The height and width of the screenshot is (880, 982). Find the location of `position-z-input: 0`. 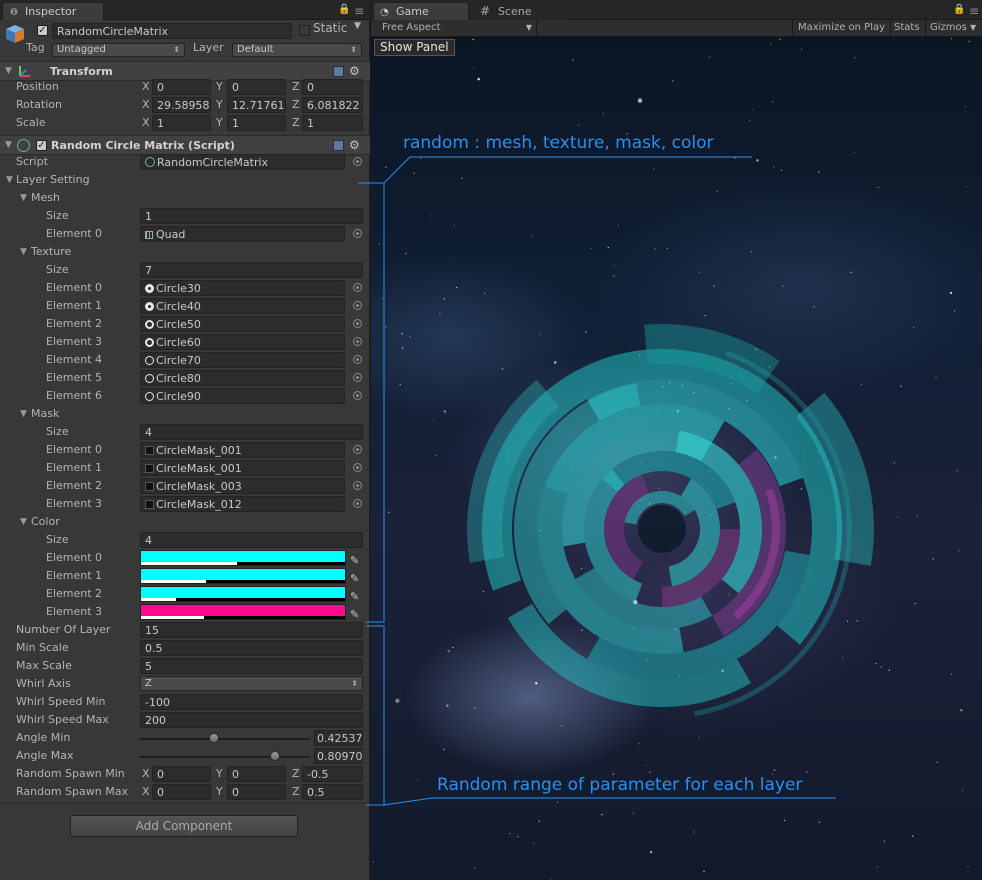

position-z-input: 0 is located at coordinates (332, 87).